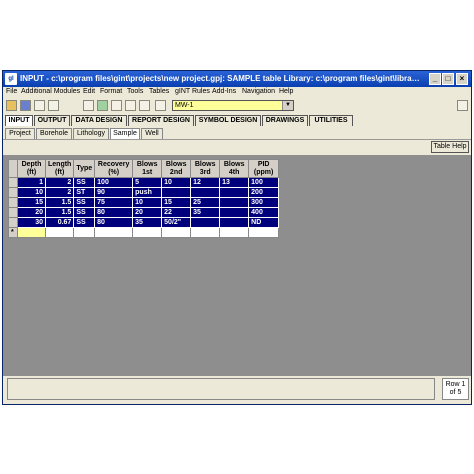  I want to click on menu-additional-modules: Additional Modules, so click(50, 91).